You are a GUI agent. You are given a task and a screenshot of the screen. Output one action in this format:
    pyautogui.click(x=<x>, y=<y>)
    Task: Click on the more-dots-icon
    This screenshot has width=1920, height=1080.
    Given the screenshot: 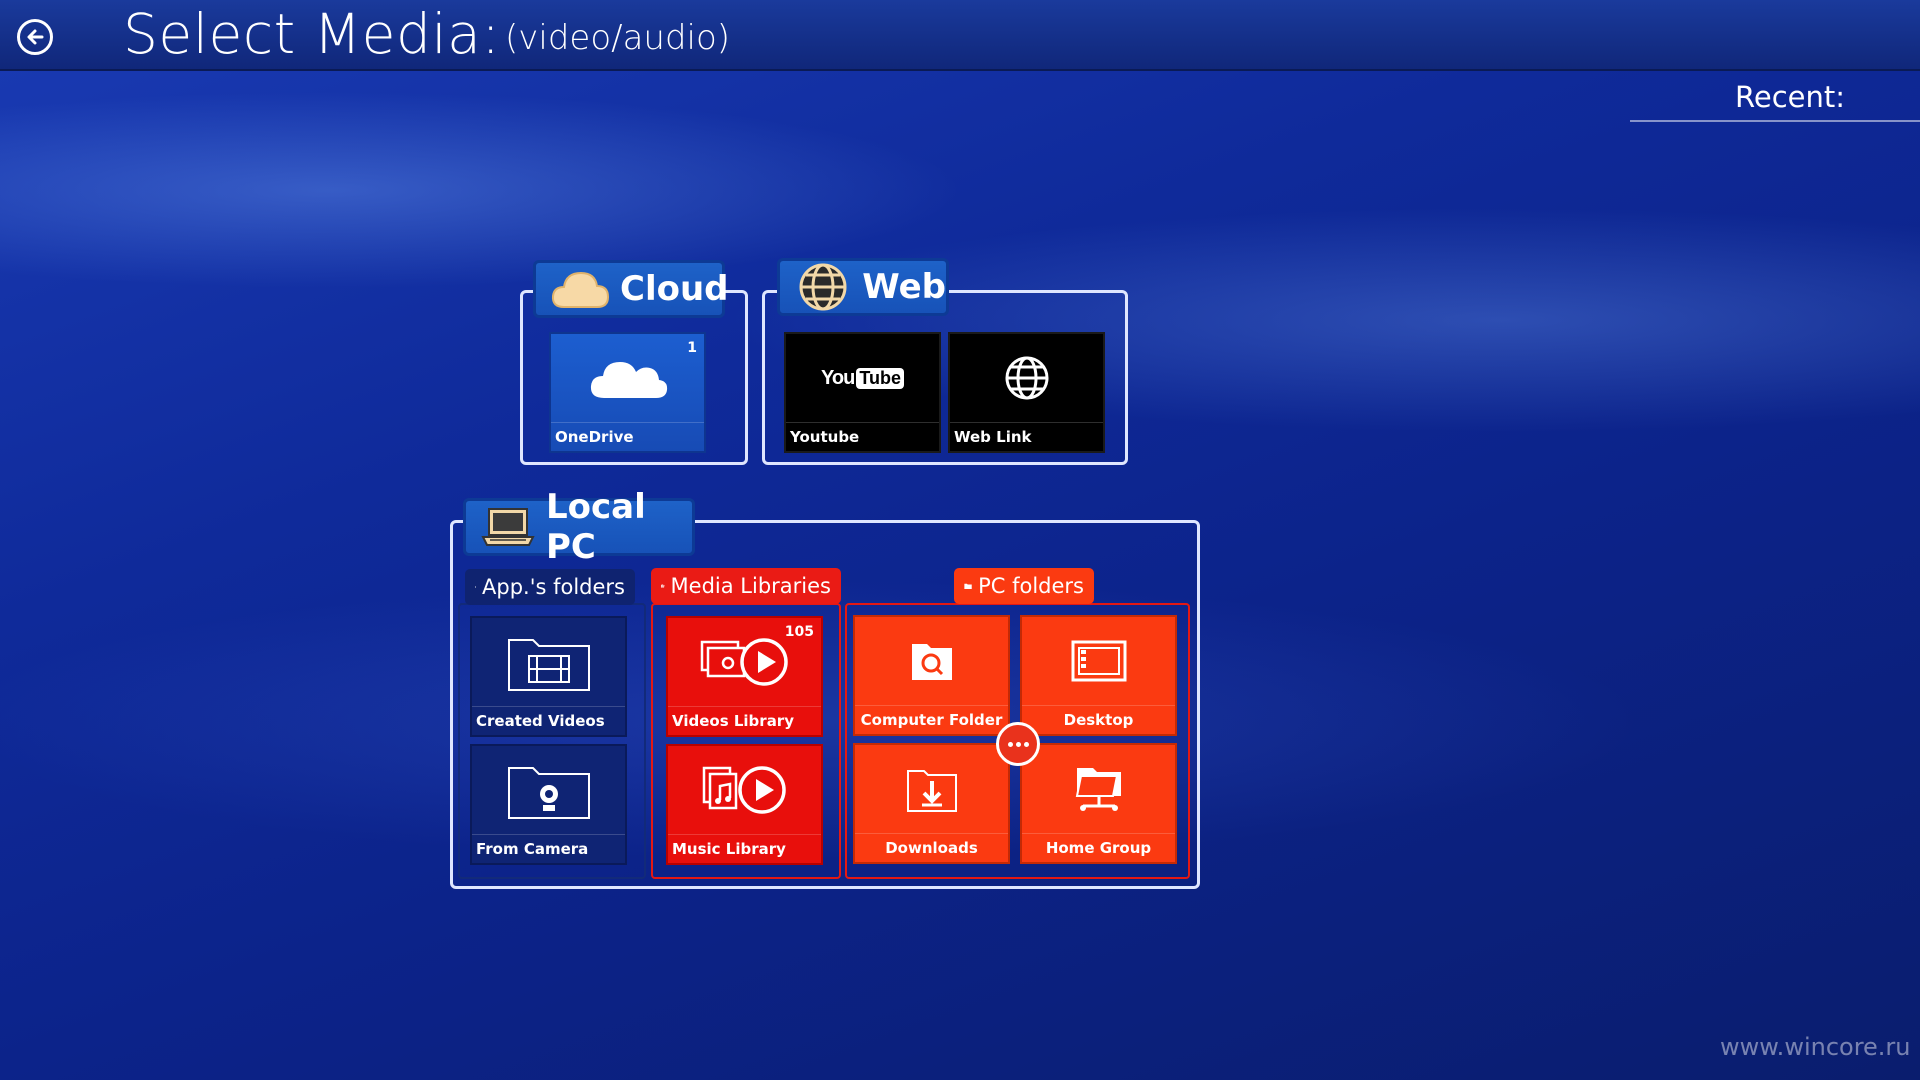 What is the action you would take?
    pyautogui.click(x=1010, y=744)
    